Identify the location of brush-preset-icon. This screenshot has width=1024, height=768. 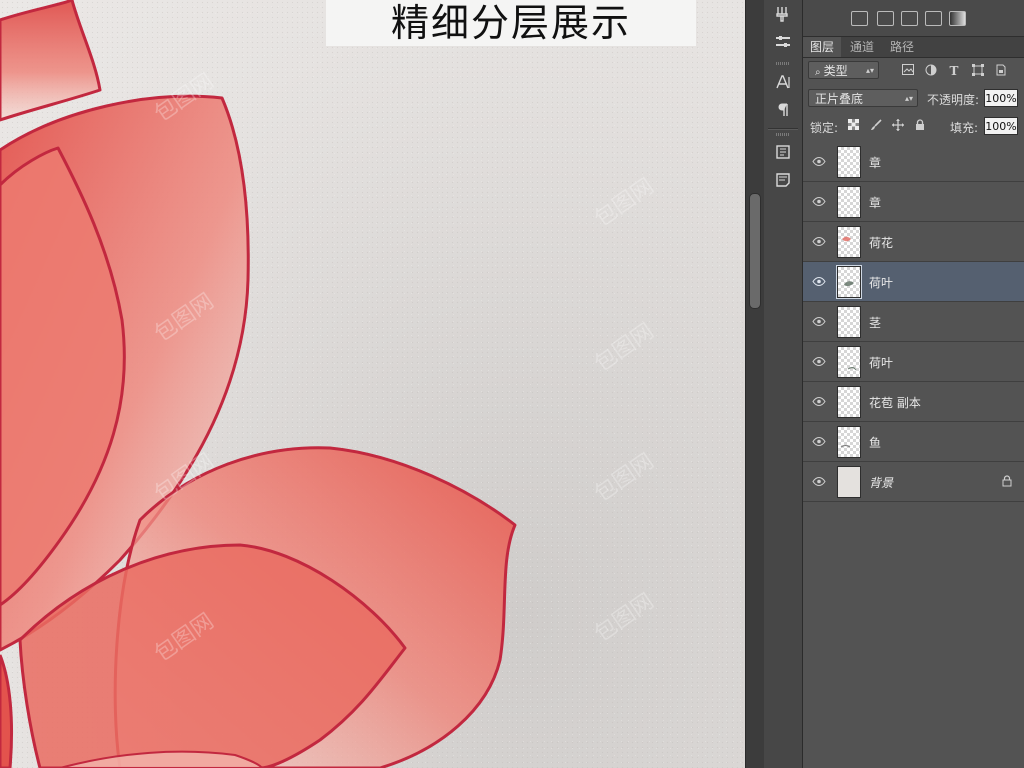
(783, 14).